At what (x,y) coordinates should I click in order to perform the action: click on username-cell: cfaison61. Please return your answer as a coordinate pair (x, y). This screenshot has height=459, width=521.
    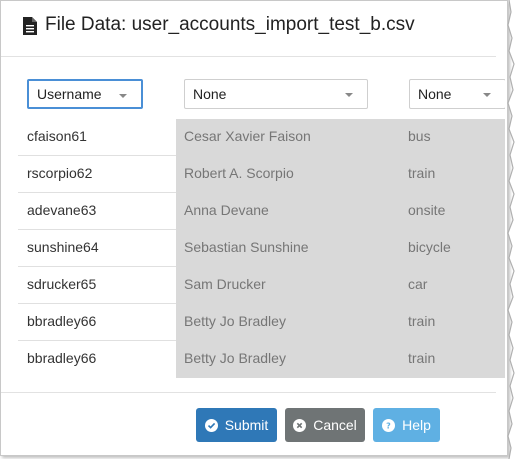
    Looking at the image, I should click on (57, 136).